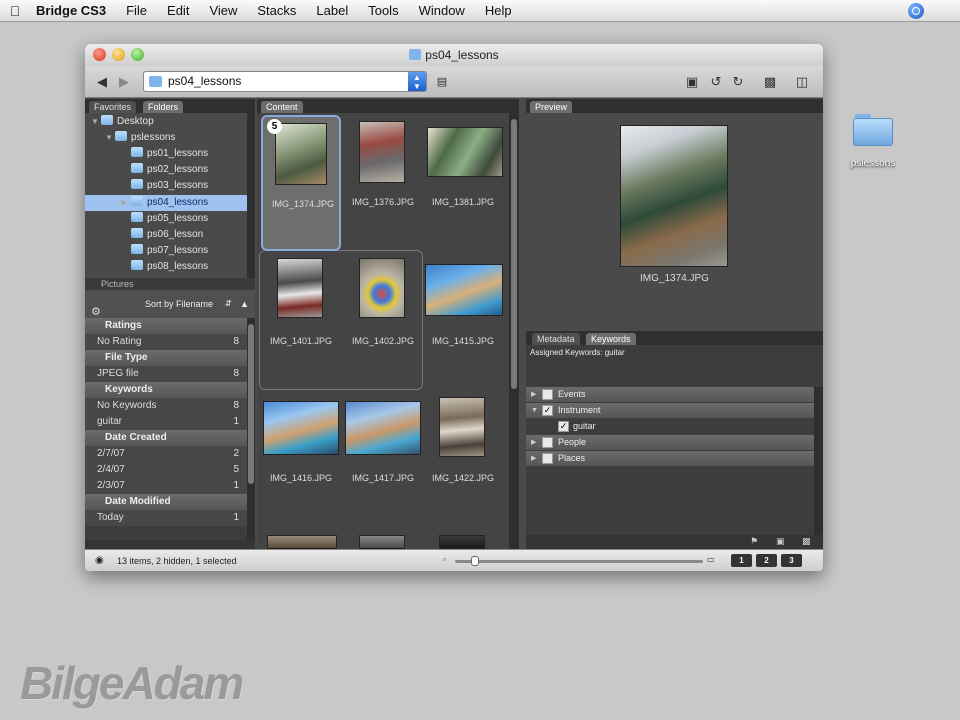  I want to click on tree-item-pslessons: ▼ pslessons, so click(140, 138).